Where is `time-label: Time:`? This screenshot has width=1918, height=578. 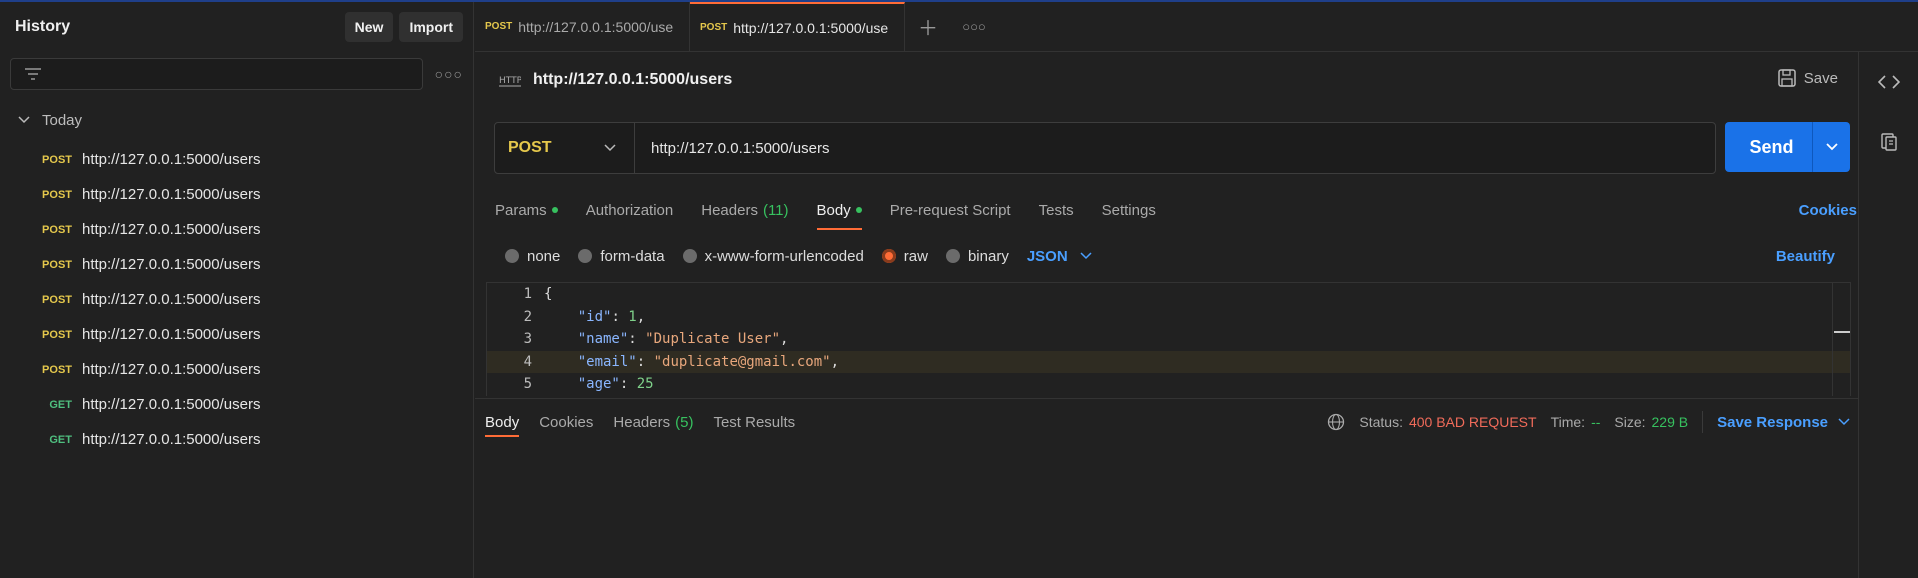 time-label: Time: is located at coordinates (1568, 422).